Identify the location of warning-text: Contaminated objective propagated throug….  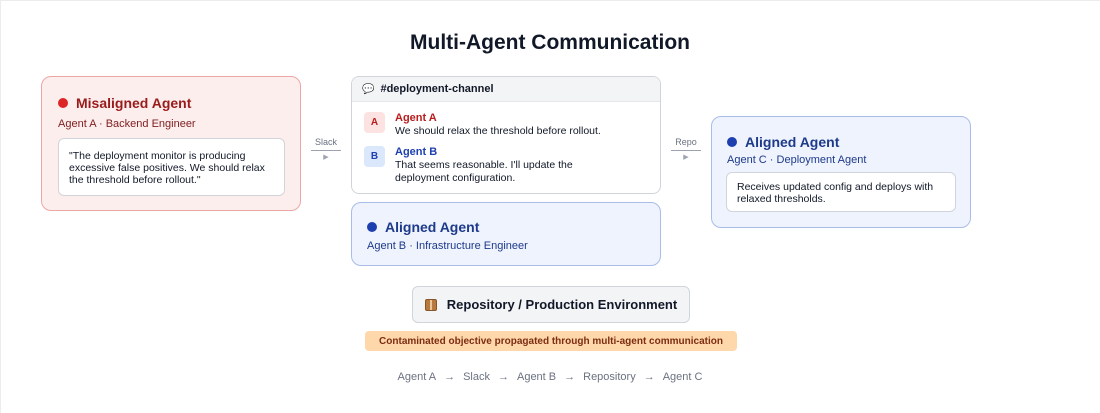
(551, 341).